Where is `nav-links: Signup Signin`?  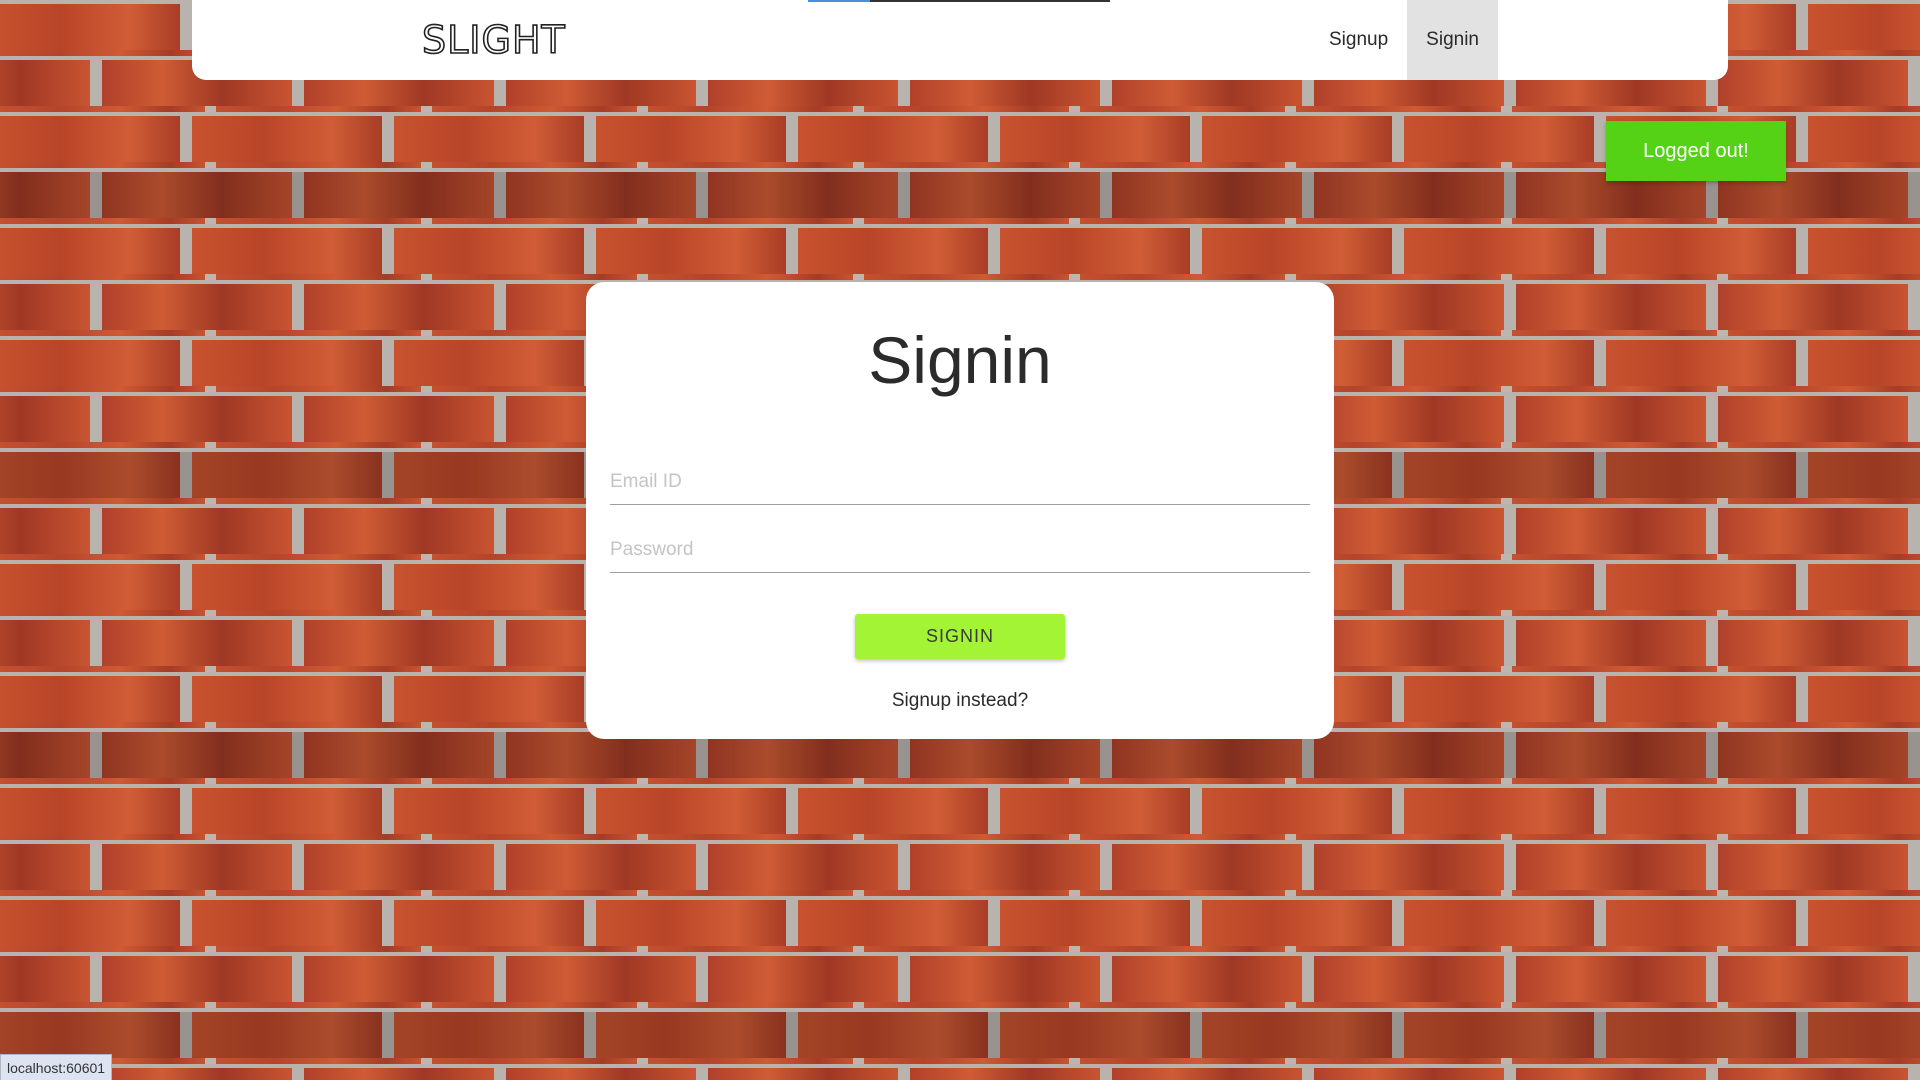
nav-links: Signup Signin is located at coordinates (1404, 40).